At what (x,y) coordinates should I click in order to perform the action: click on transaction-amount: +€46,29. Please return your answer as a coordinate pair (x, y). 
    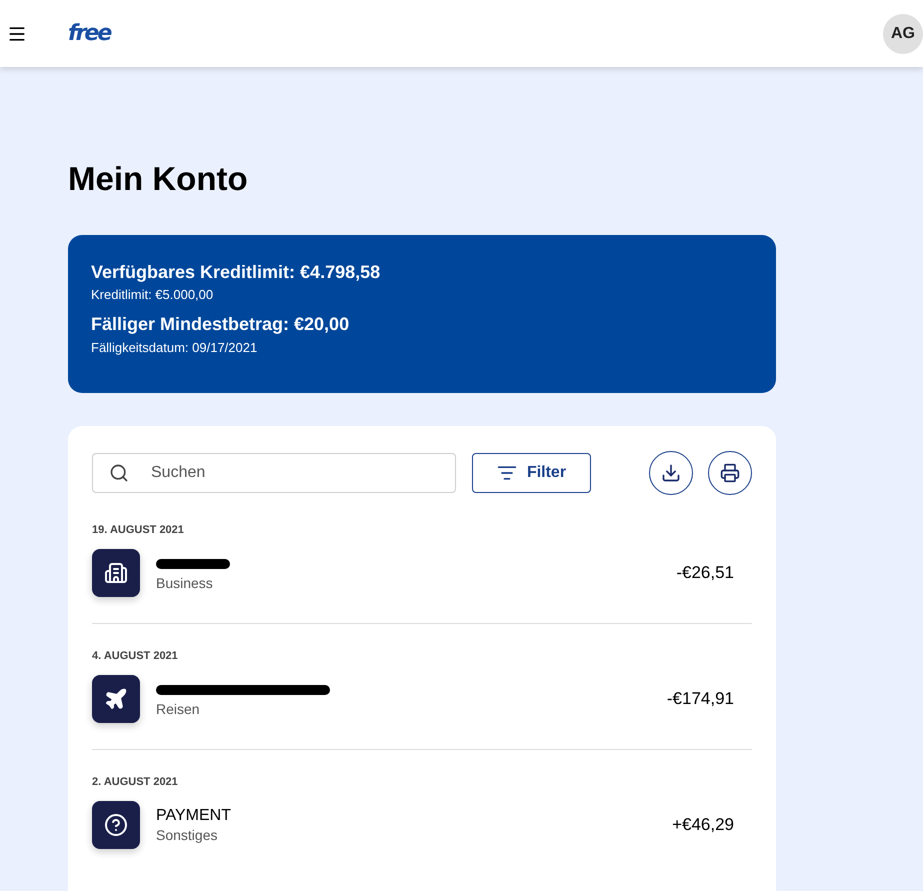
    Looking at the image, I should click on (703, 825).